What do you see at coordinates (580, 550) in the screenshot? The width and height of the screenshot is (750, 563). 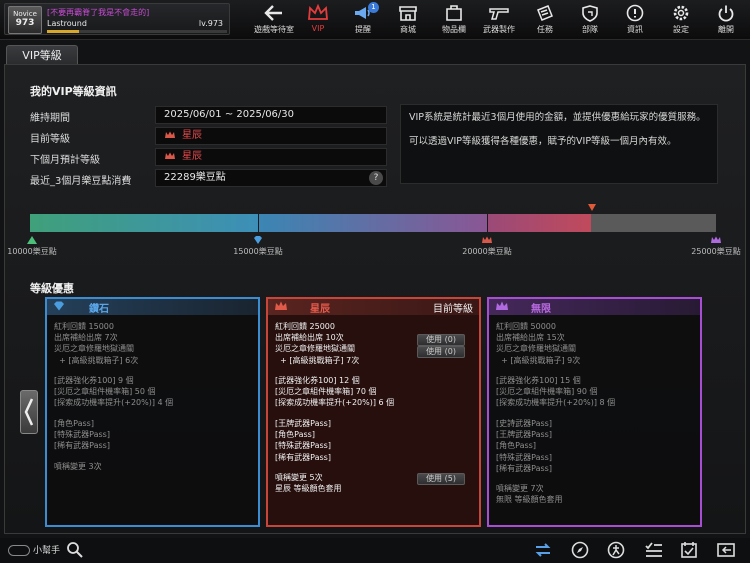 I see `compass-icon` at bounding box center [580, 550].